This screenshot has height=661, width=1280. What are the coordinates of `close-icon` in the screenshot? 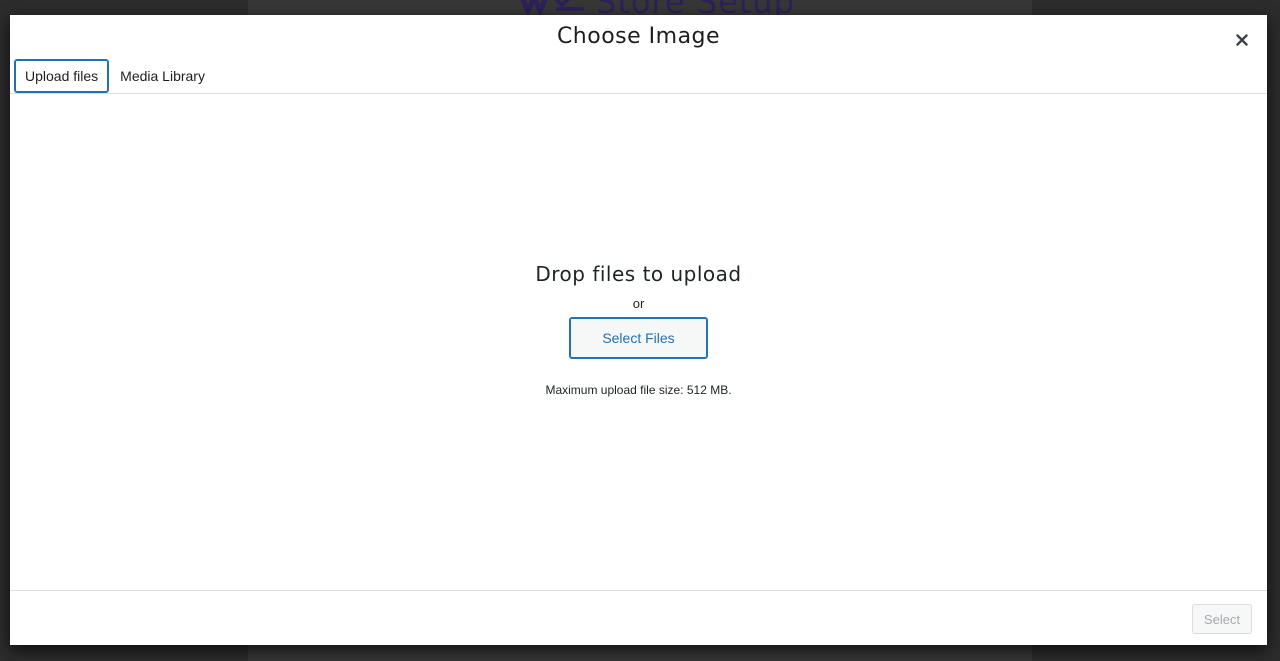 It's located at (1242, 40).